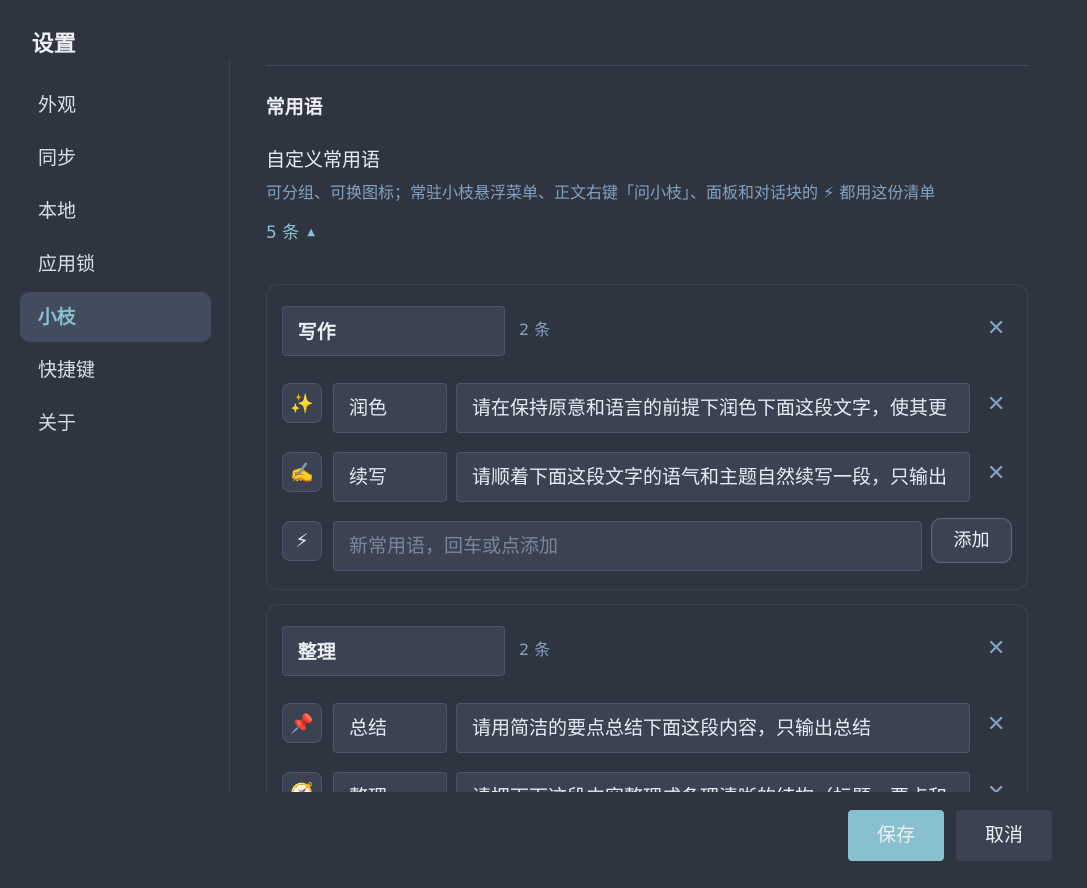 The height and width of the screenshot is (888, 1087). I want to click on sidebar-item-sync: 同步, so click(115, 158).